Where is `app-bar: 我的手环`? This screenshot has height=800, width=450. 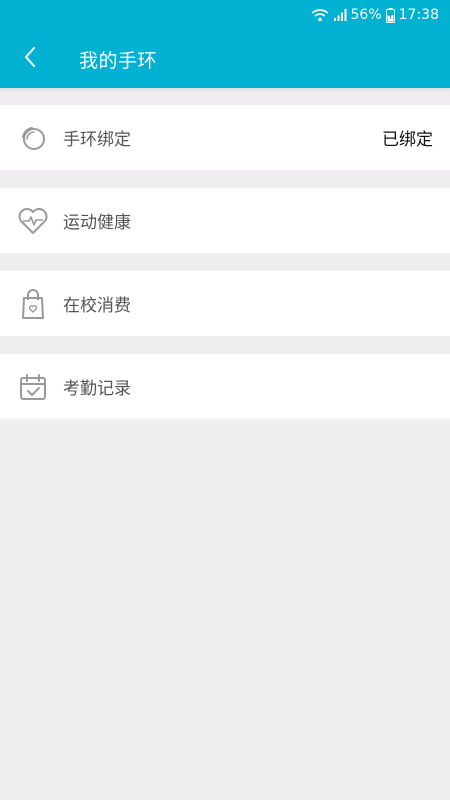
app-bar: 我的手环 is located at coordinates (225, 59).